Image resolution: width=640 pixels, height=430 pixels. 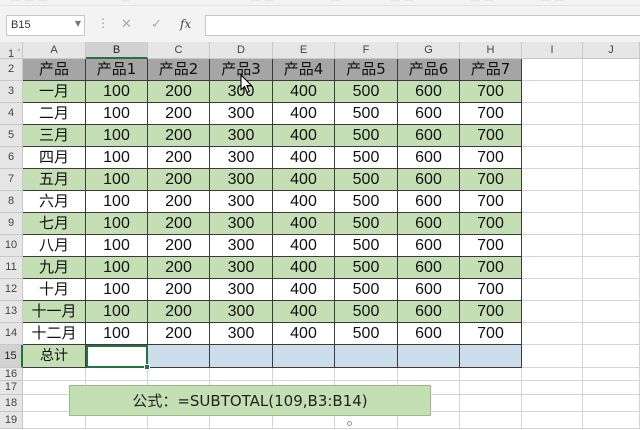 I want to click on header-cell: 产品2, so click(x=179, y=70).